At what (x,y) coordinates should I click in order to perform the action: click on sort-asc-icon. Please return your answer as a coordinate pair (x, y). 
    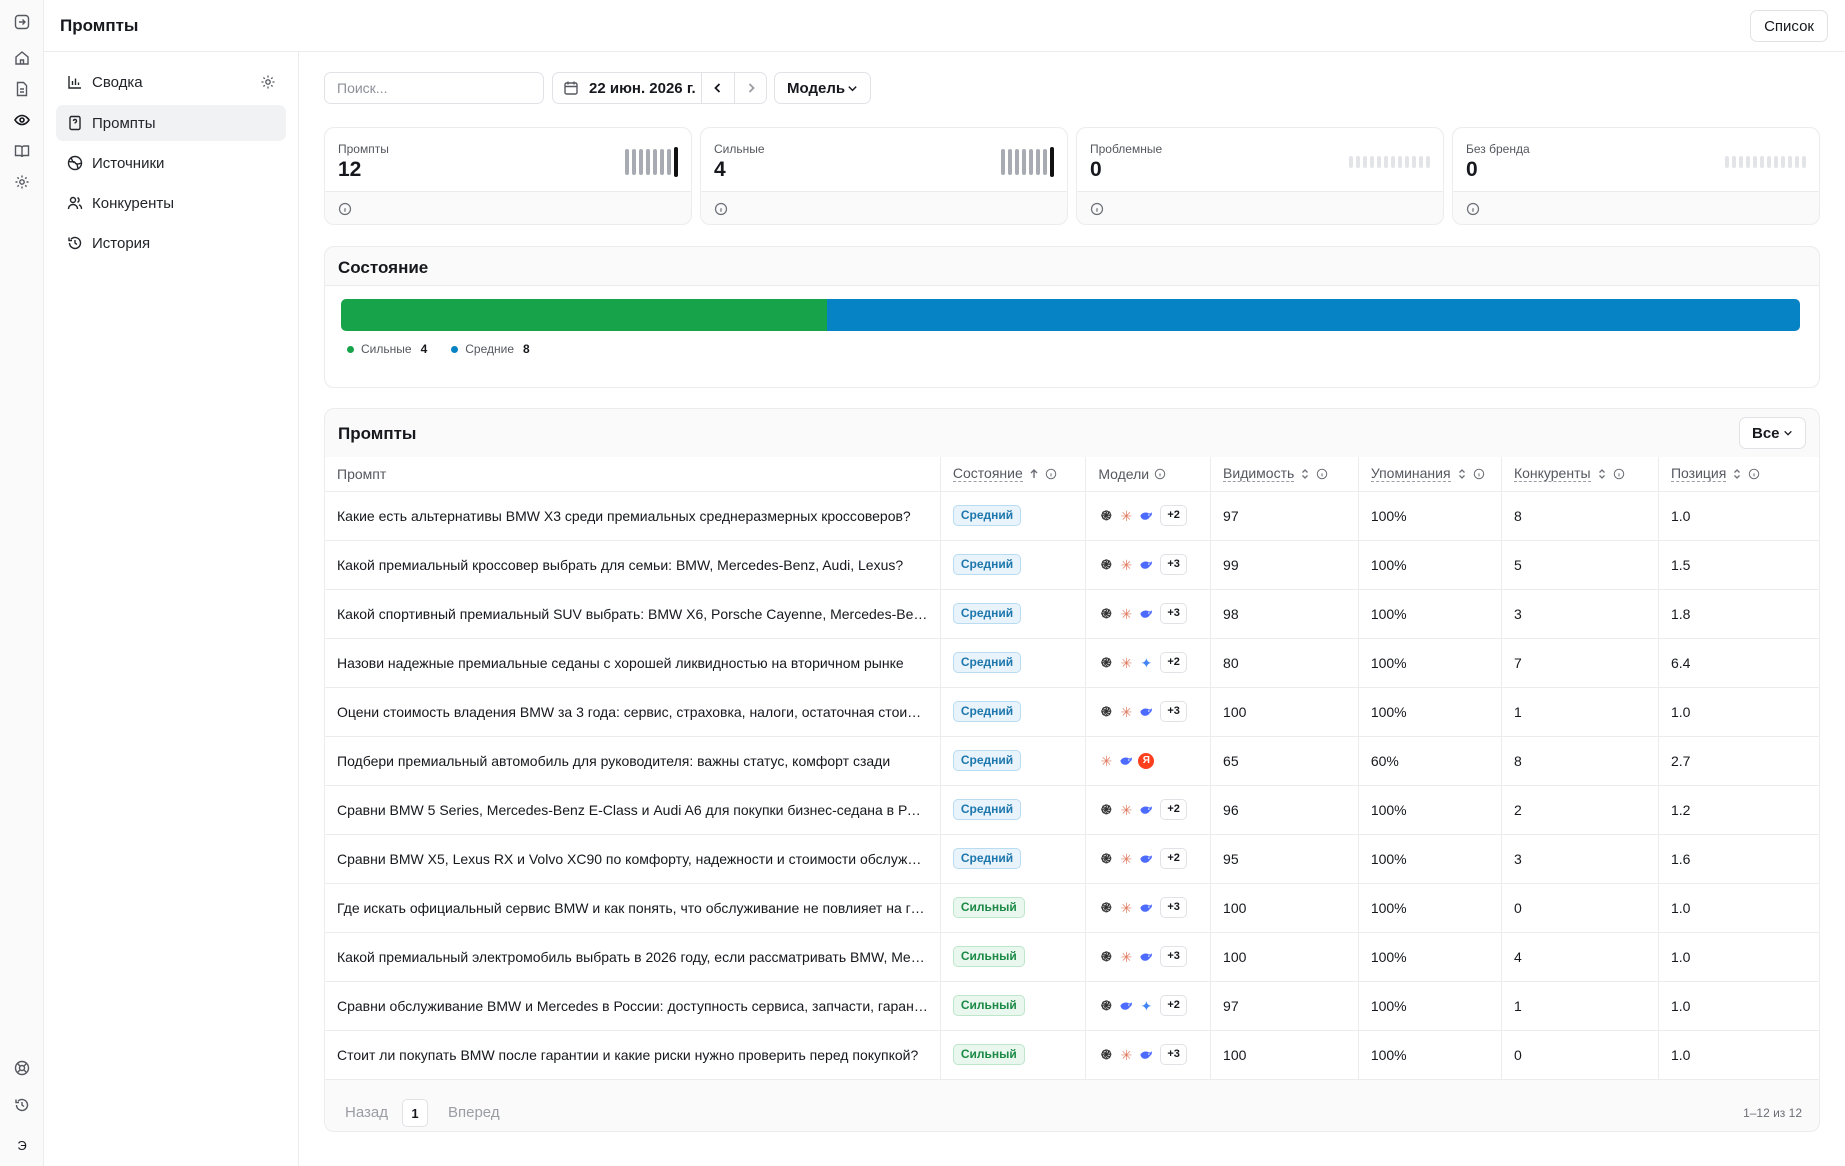
    Looking at the image, I should click on (1034, 474).